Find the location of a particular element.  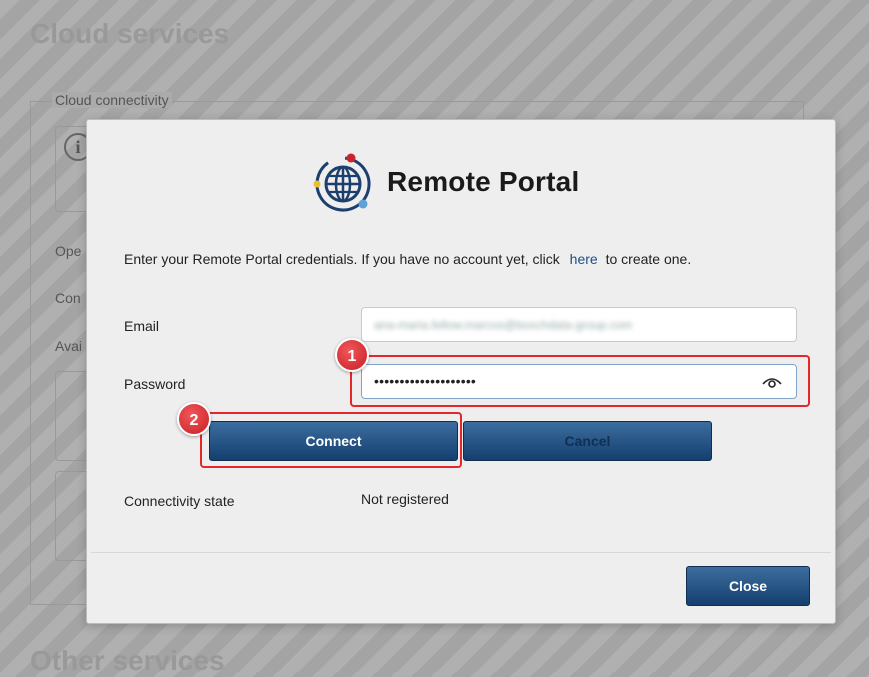

connectivity-state-label: Connectivity state is located at coordinates (179, 501).